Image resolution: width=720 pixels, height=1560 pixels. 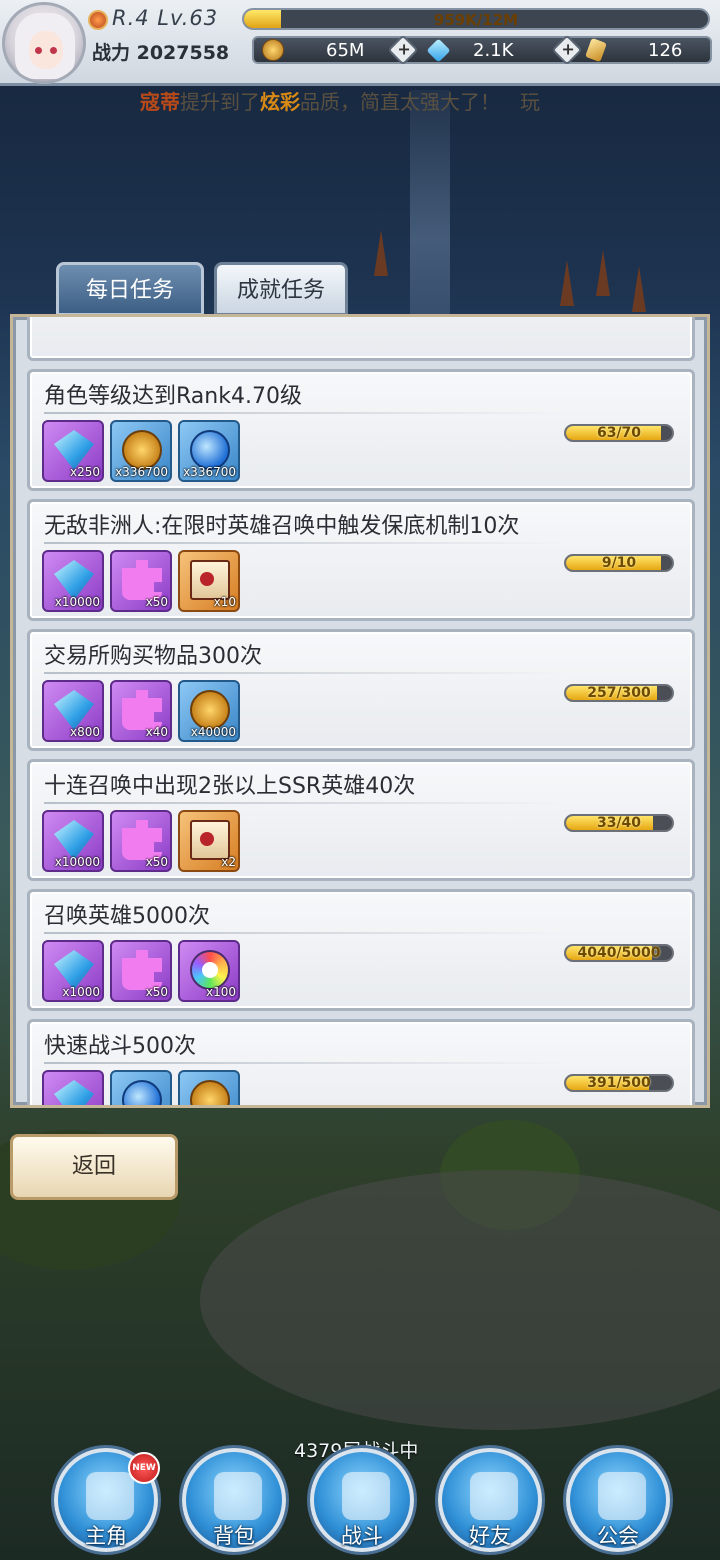 I want to click on quest-card: 交易所购买物品300次 x800 x40 x40000 257/300, so click(x=361, y=690).